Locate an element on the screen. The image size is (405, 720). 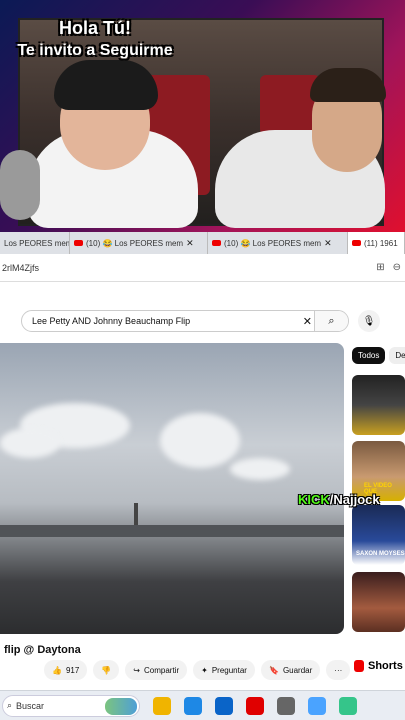
sparkle-icon: ✦ is located at coordinates (204, 670).